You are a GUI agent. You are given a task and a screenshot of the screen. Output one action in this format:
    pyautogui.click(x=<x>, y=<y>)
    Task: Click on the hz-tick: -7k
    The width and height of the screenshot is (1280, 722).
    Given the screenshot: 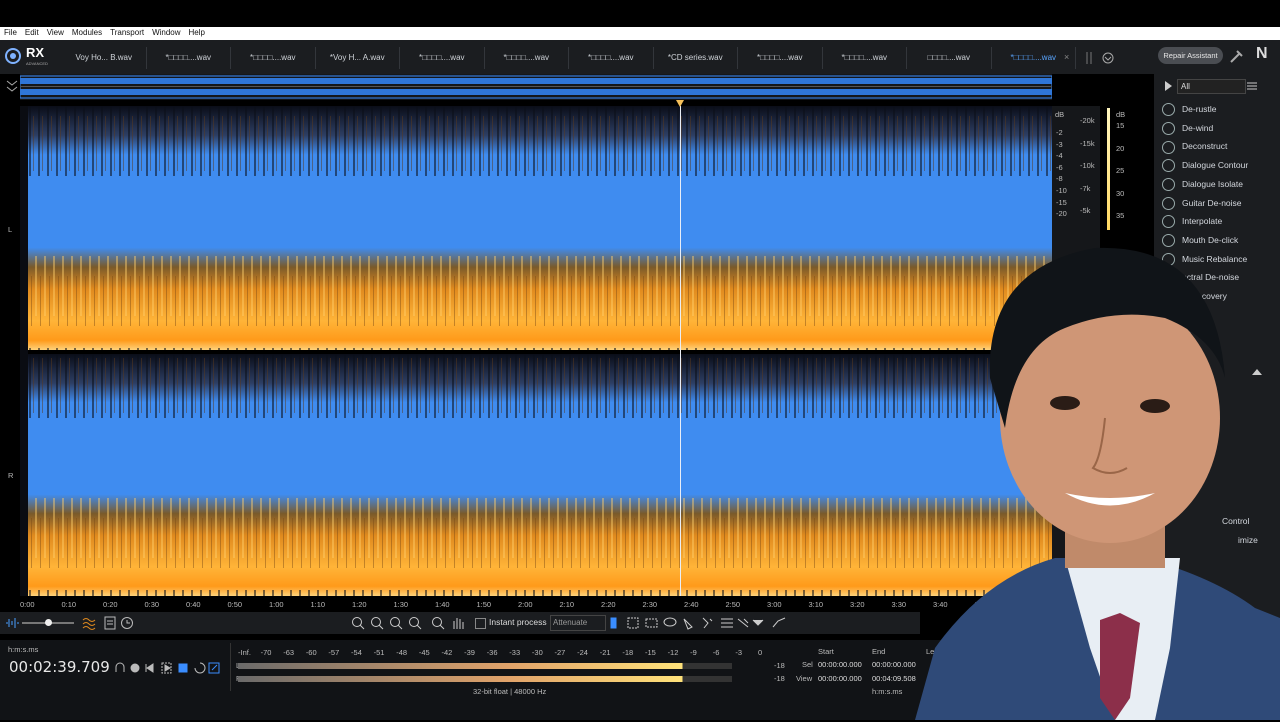 What is the action you would take?
    pyautogui.click(x=1085, y=188)
    